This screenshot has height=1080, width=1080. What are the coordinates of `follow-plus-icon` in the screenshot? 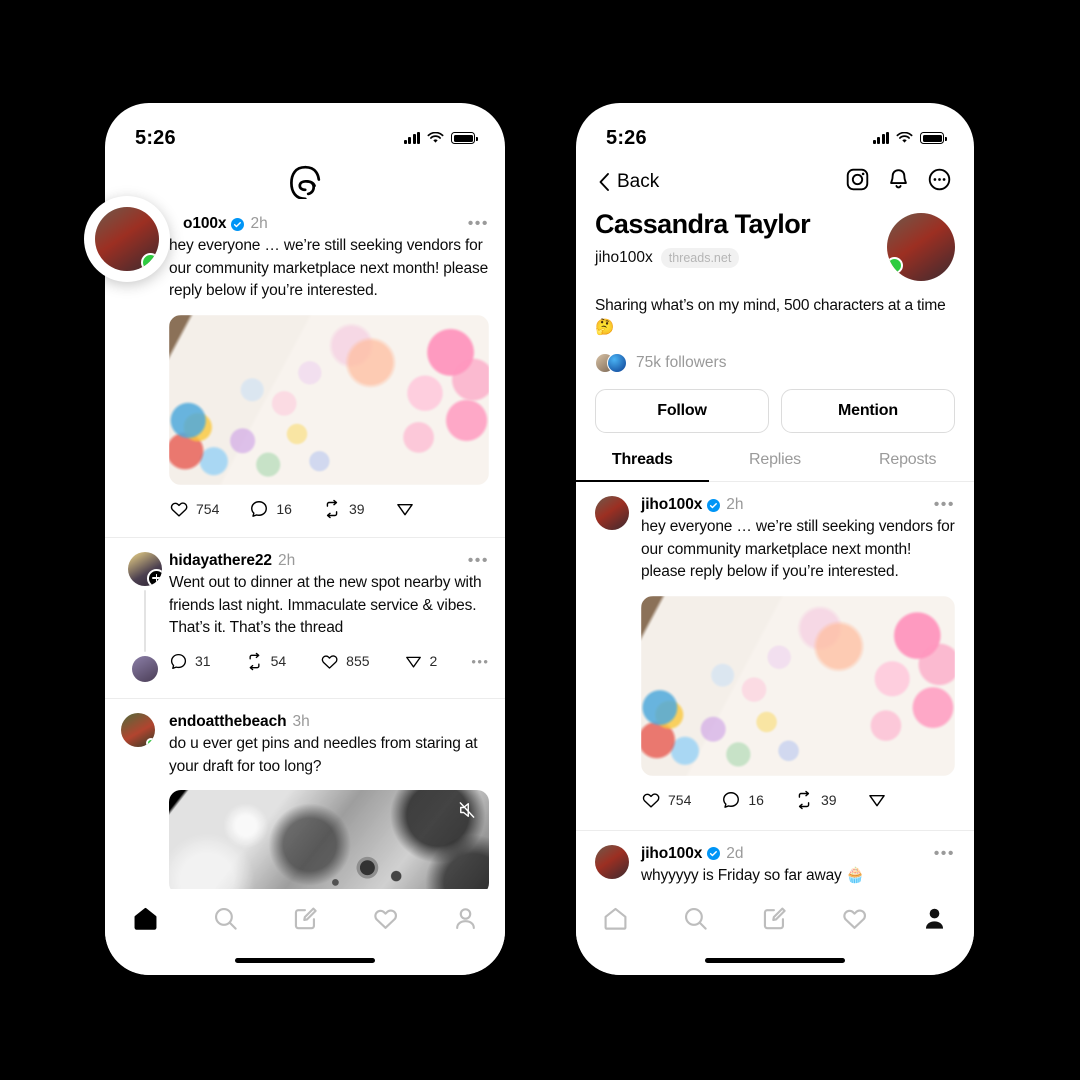 It's located at (154, 577).